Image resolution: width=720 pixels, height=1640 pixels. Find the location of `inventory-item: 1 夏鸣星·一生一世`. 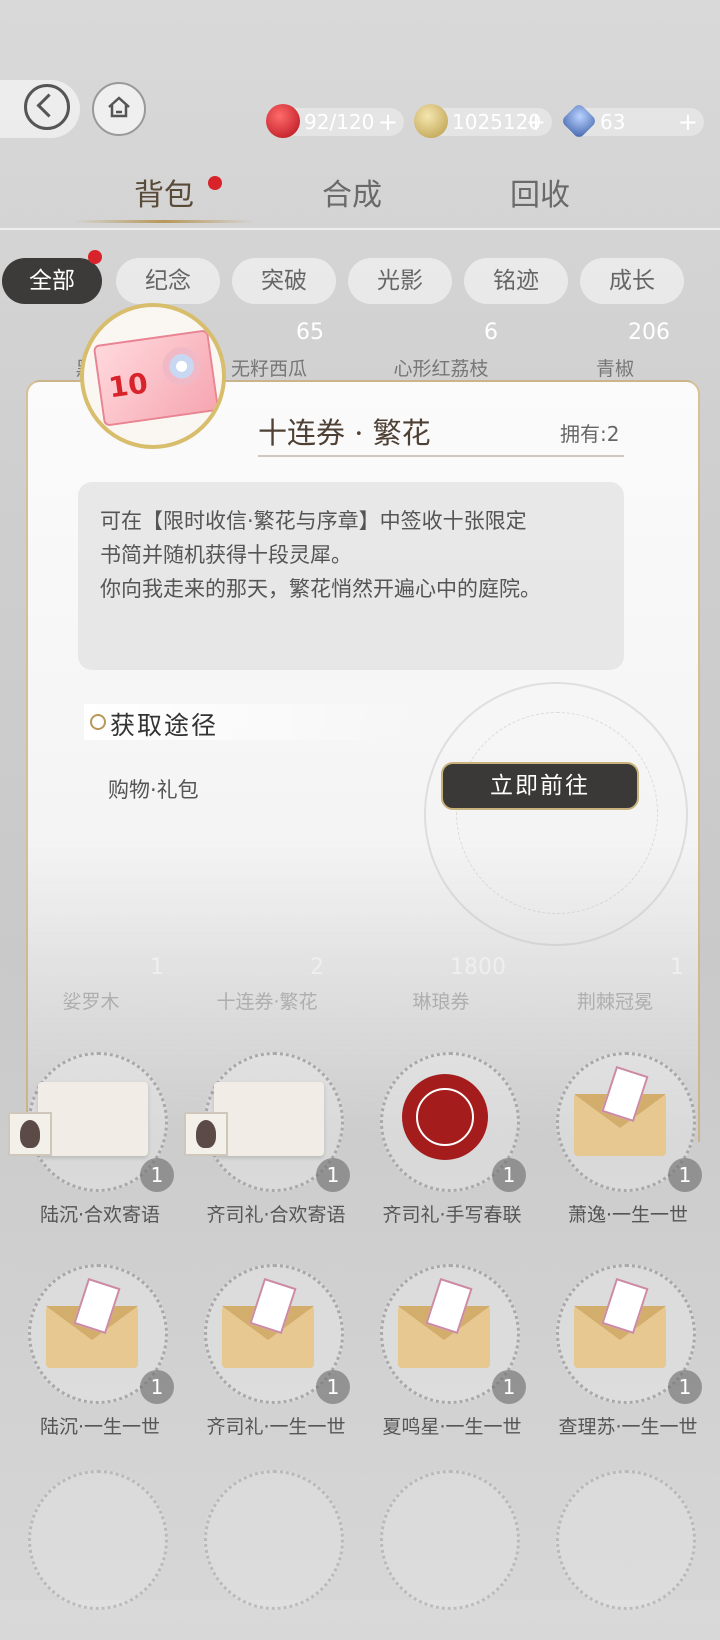

inventory-item: 1 夏鸣星·一生一世 is located at coordinates (452, 1351).